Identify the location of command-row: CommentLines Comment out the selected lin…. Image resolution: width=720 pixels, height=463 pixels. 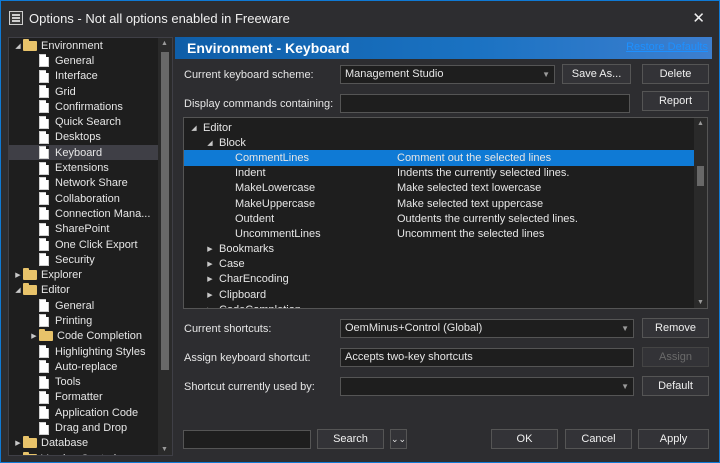
(440, 158).